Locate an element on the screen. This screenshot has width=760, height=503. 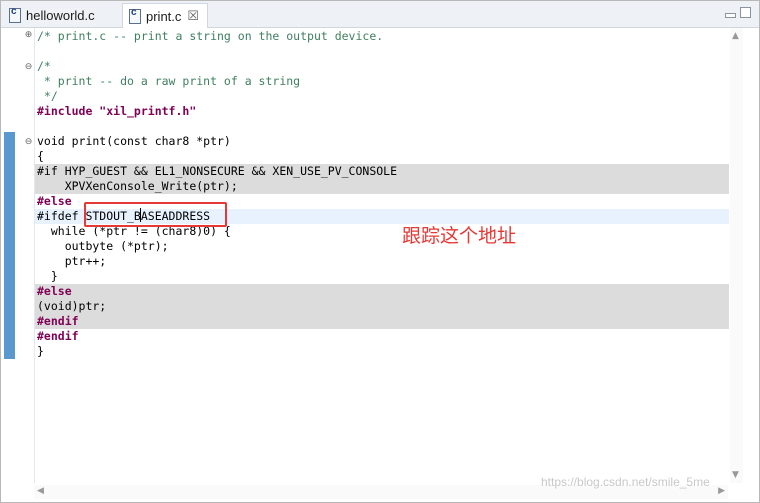
fold-expand-icon: ⊕ is located at coordinates (28, 35).